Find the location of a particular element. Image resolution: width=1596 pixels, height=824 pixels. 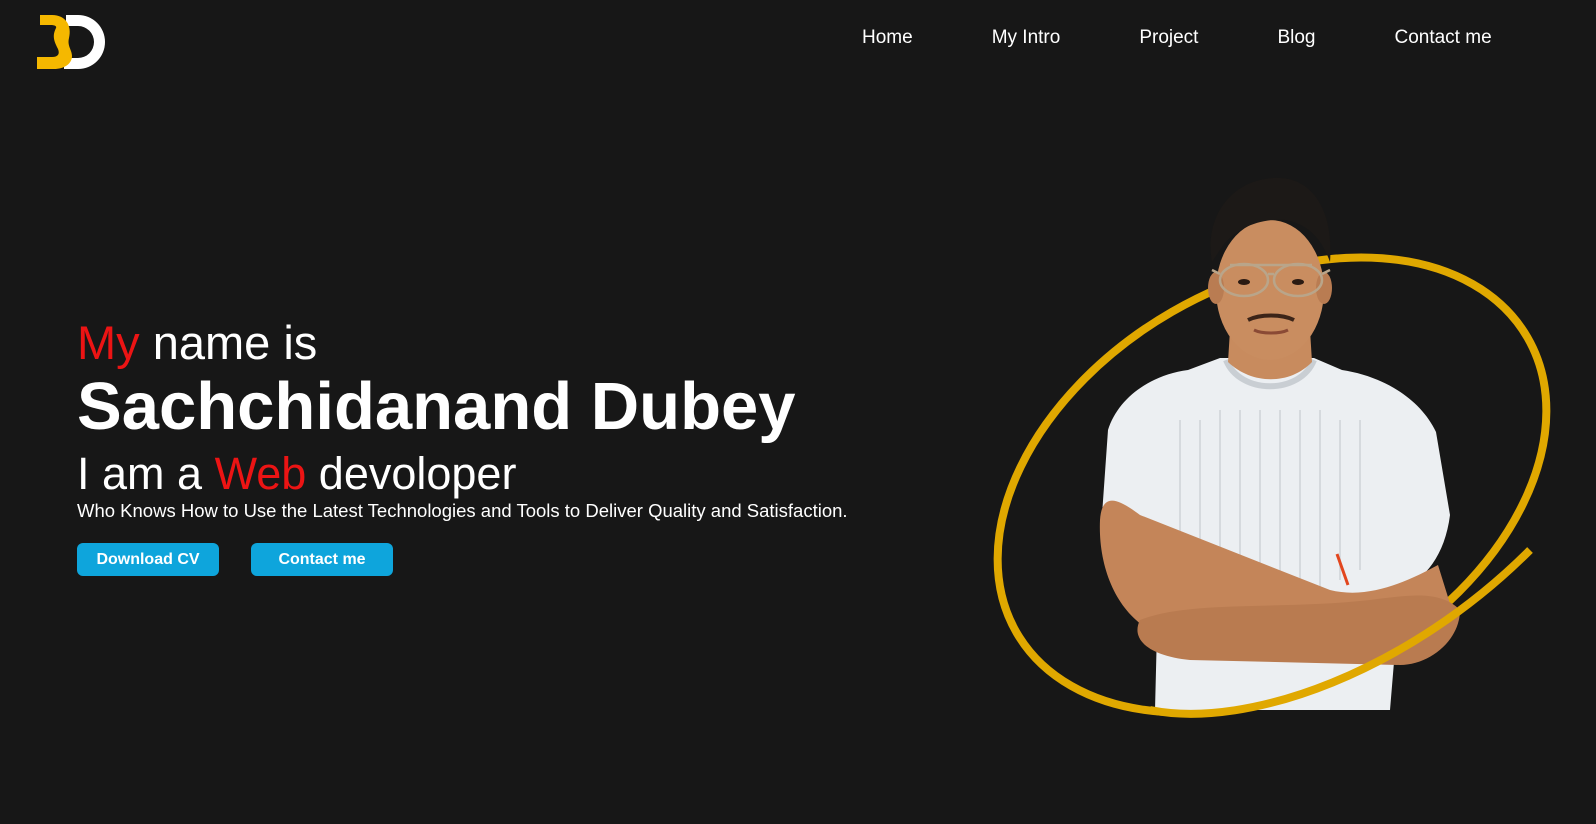

intro-line: My name is is located at coordinates (507, 343).